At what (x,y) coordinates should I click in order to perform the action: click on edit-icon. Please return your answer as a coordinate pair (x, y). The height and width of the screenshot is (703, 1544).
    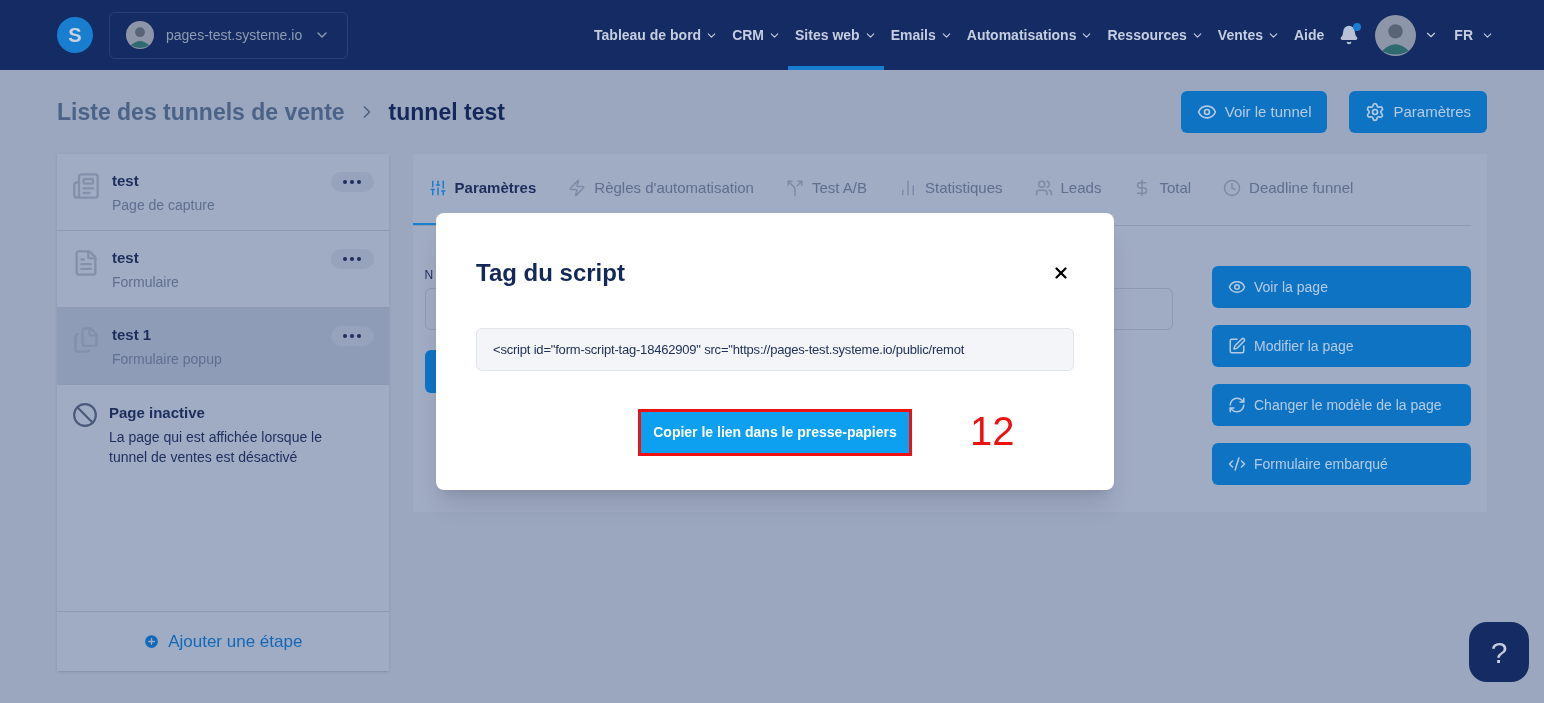
    Looking at the image, I should click on (1237, 346).